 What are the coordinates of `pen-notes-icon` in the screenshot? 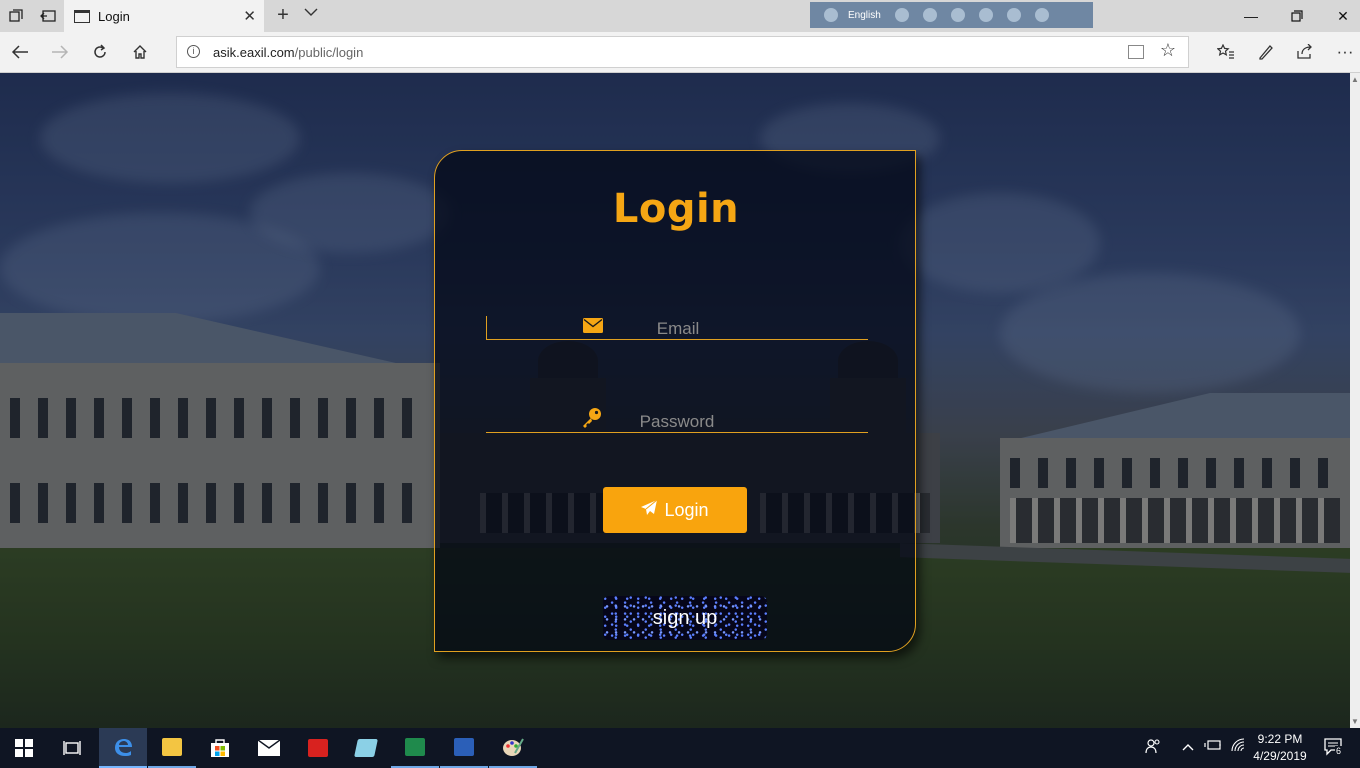 It's located at (1266, 52).